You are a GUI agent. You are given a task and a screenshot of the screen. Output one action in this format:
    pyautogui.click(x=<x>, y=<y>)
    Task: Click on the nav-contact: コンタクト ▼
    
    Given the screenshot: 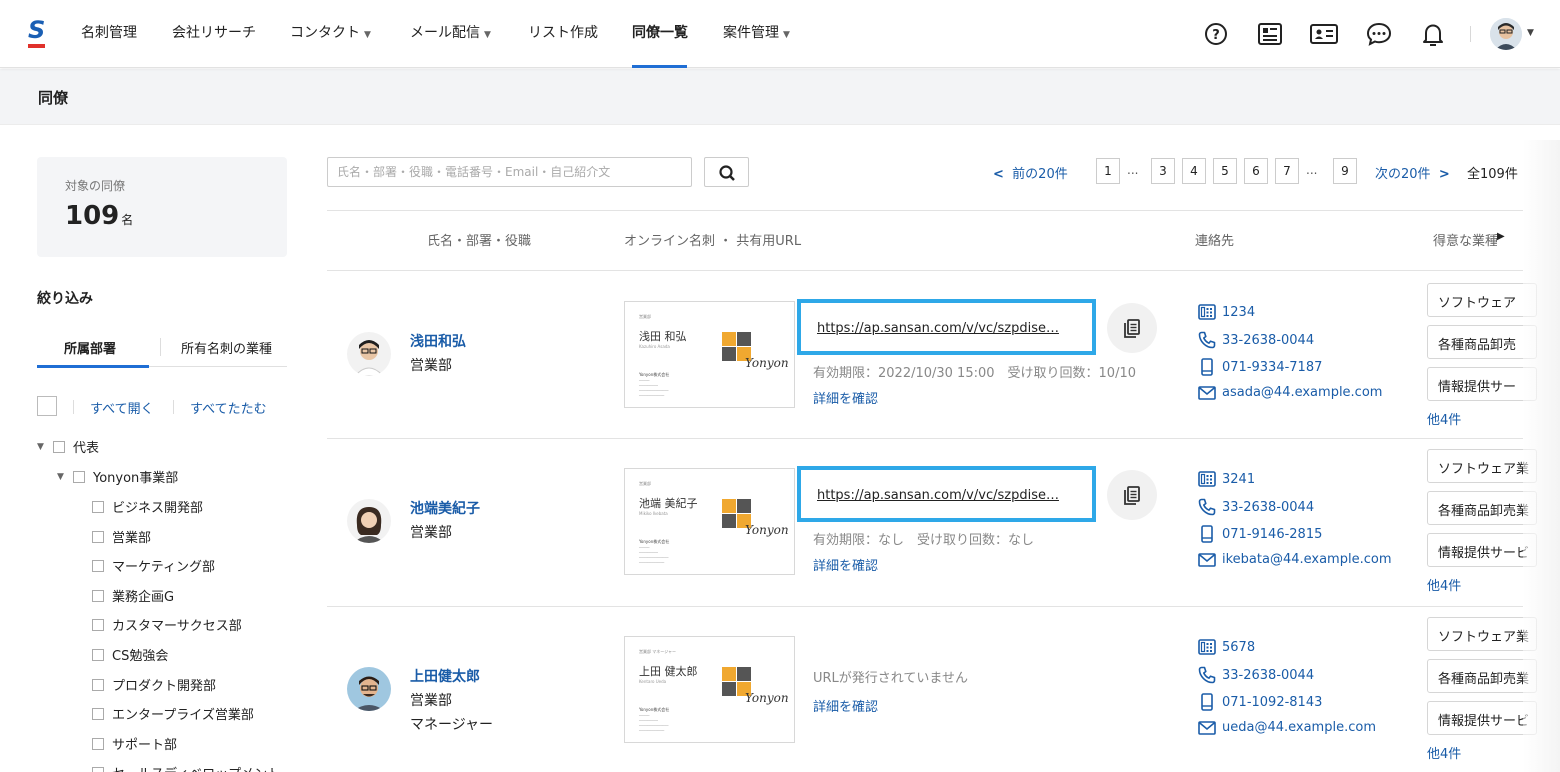 What is the action you would take?
    pyautogui.click(x=330, y=32)
    